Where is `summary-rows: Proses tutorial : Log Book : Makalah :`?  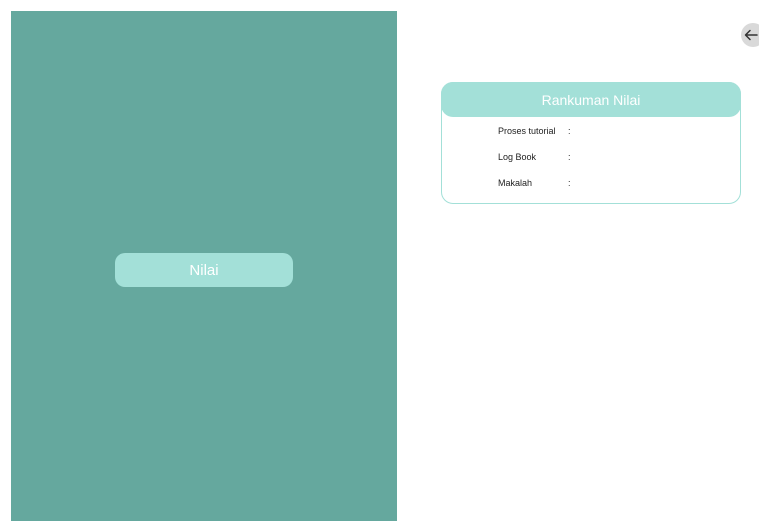
summary-rows: Proses tutorial : Log Book : Makalah : is located at coordinates (537, 165).